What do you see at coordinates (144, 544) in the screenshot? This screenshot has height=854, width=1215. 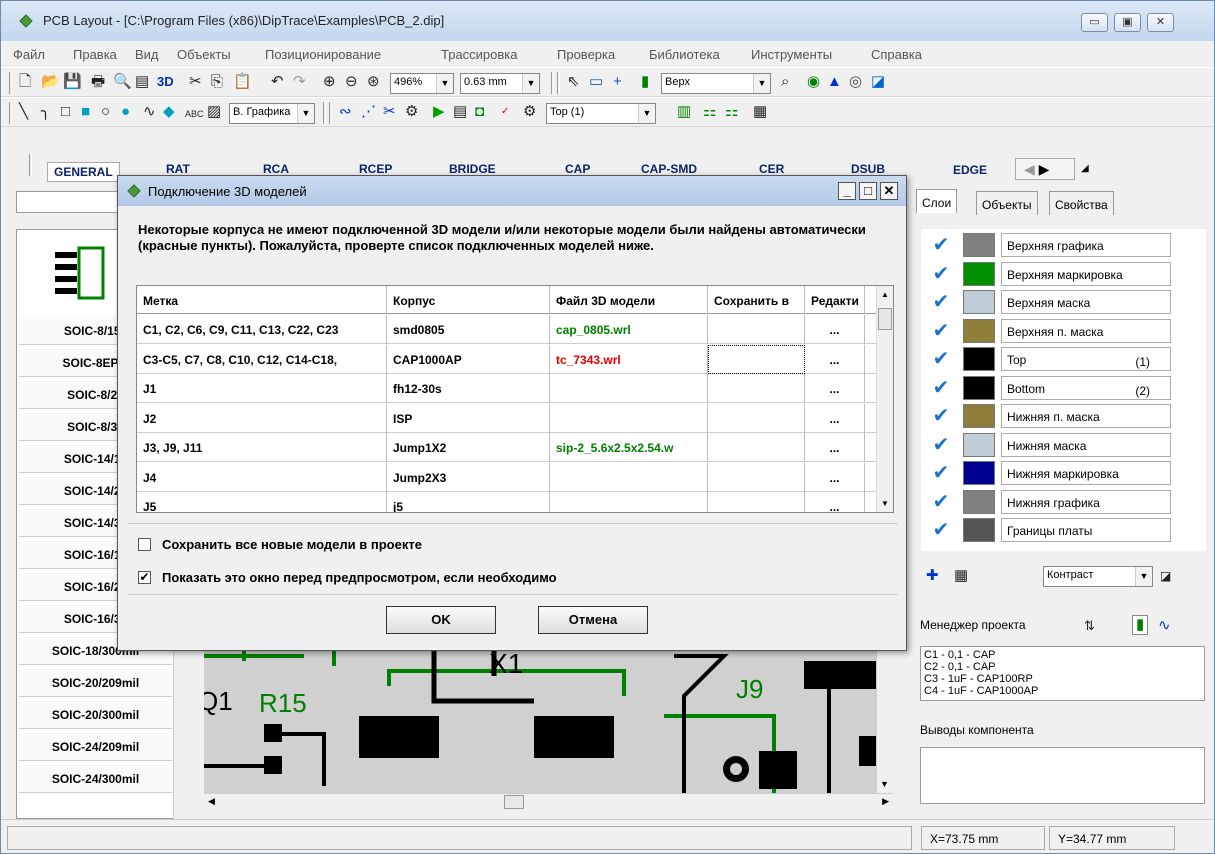 I see `save-all-checkbox` at bounding box center [144, 544].